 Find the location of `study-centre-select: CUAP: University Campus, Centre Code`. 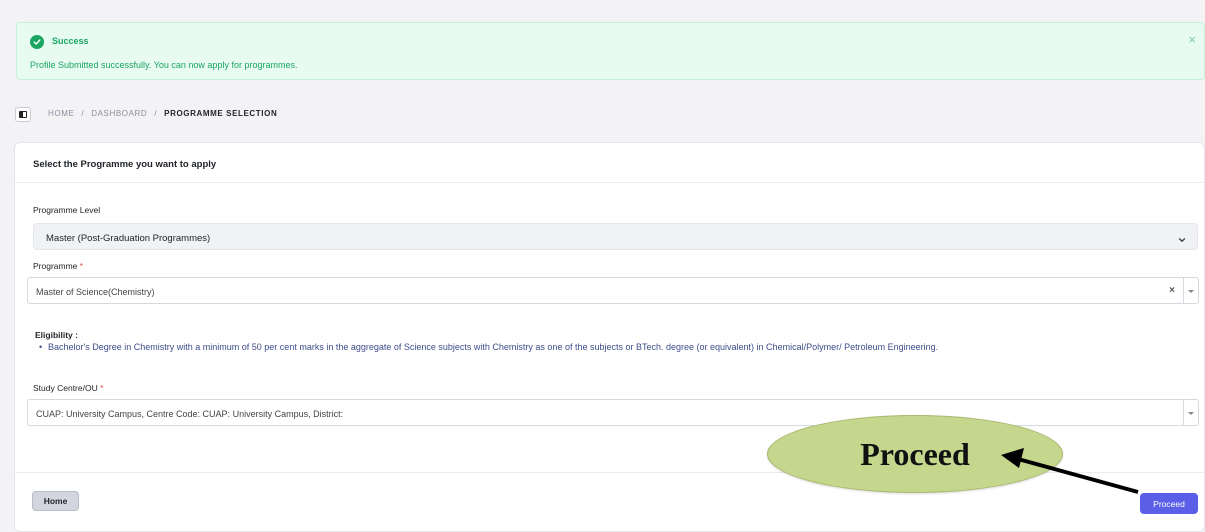

study-centre-select: CUAP: University Campus, Centre Code is located at coordinates (613, 412).